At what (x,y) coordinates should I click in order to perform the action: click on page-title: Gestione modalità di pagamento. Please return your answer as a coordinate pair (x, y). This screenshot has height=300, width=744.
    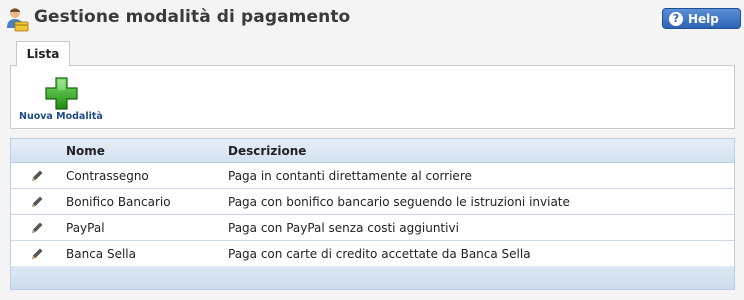
    Looking at the image, I should click on (192, 17).